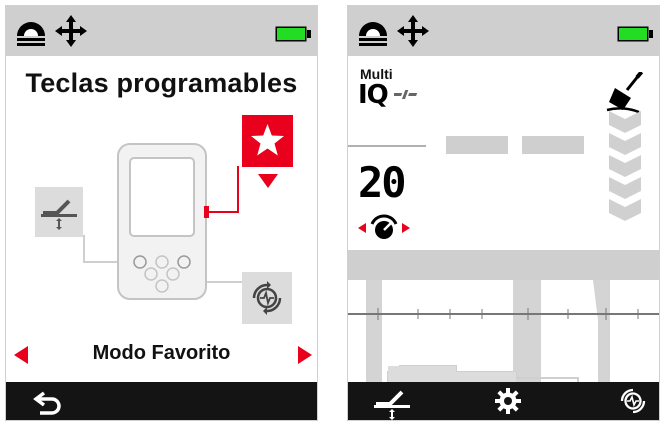  Describe the element at coordinates (268, 181) in the screenshot. I see `star-dropdown-arrow-icon` at that location.